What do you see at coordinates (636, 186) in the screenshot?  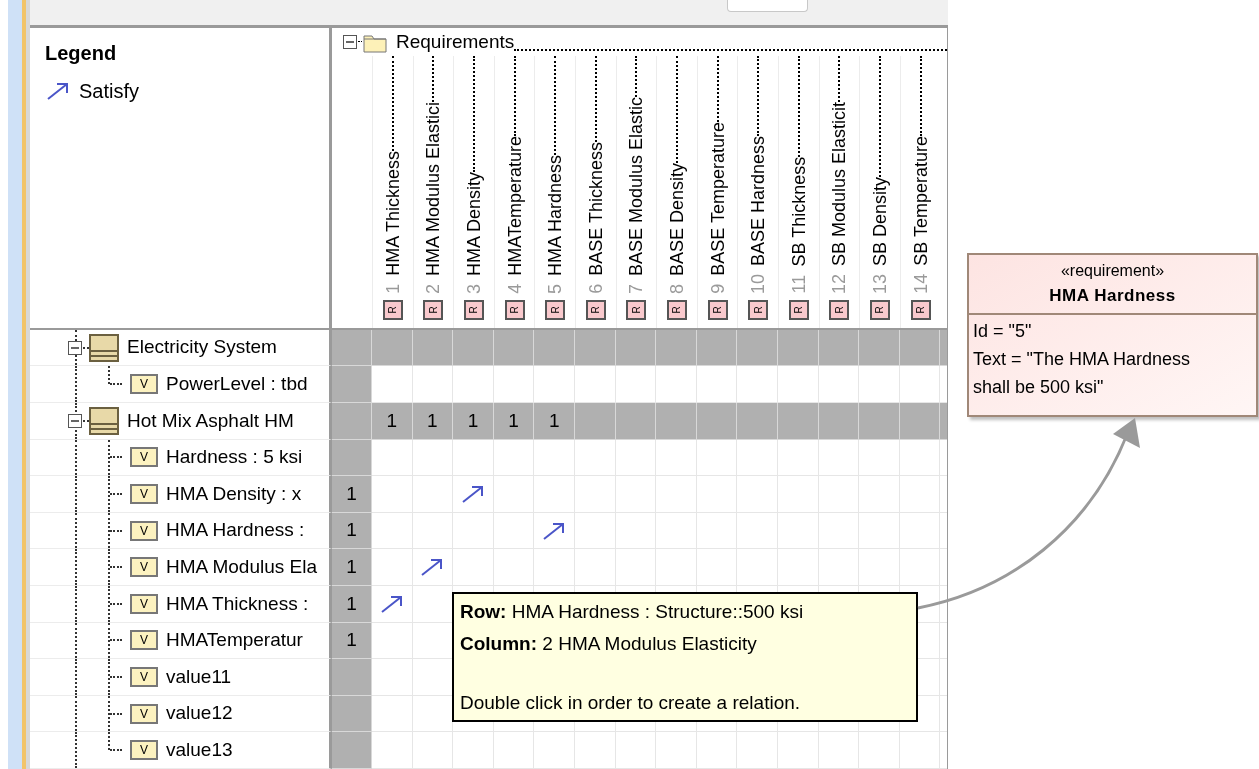 I see `column-name: BASE Modulus Elastic` at bounding box center [636, 186].